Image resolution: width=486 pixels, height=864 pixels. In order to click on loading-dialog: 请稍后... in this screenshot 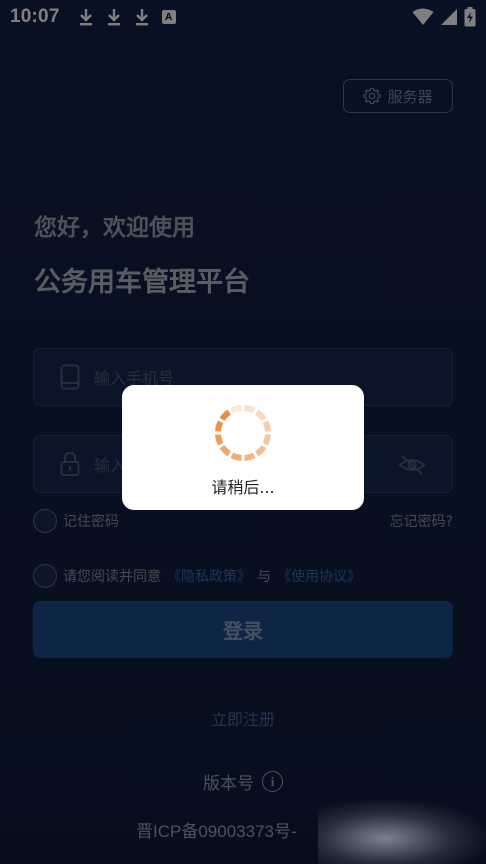, I will do `click(243, 447)`.